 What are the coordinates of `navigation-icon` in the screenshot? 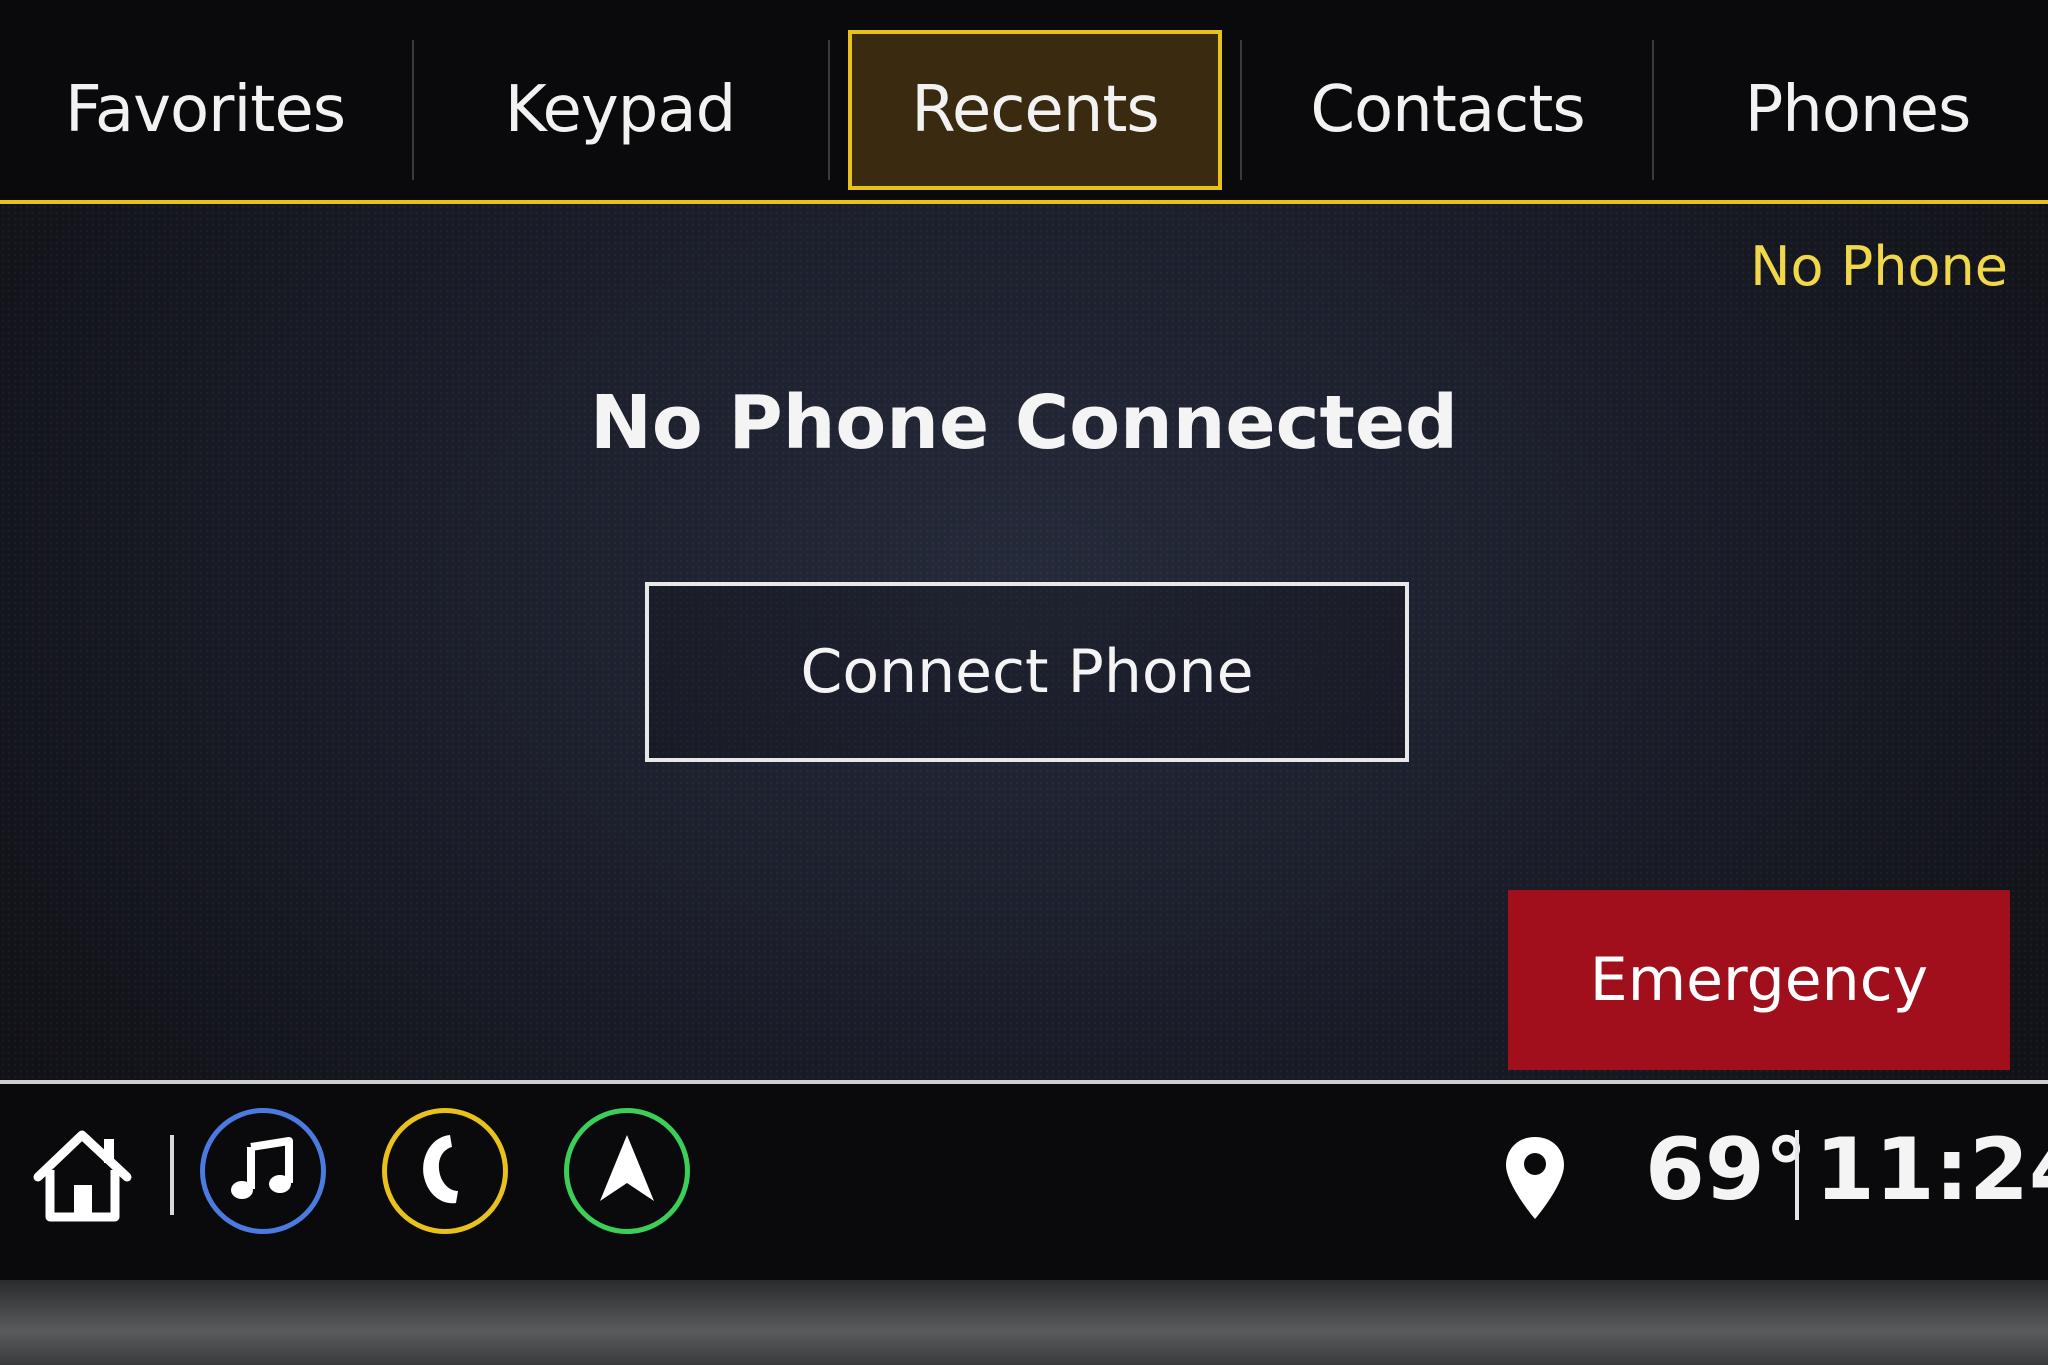 It's located at (627, 1171).